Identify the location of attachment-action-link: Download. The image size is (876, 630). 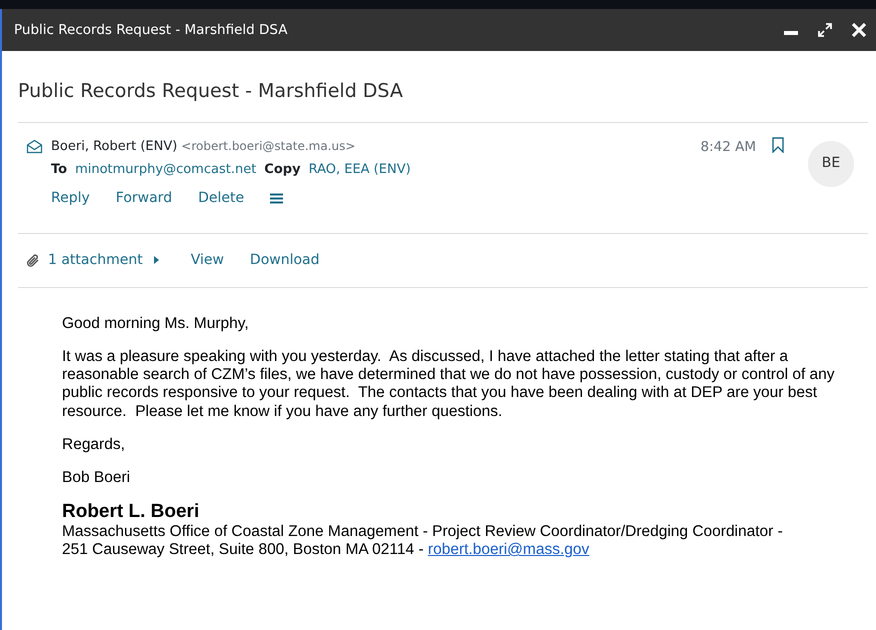
(285, 260).